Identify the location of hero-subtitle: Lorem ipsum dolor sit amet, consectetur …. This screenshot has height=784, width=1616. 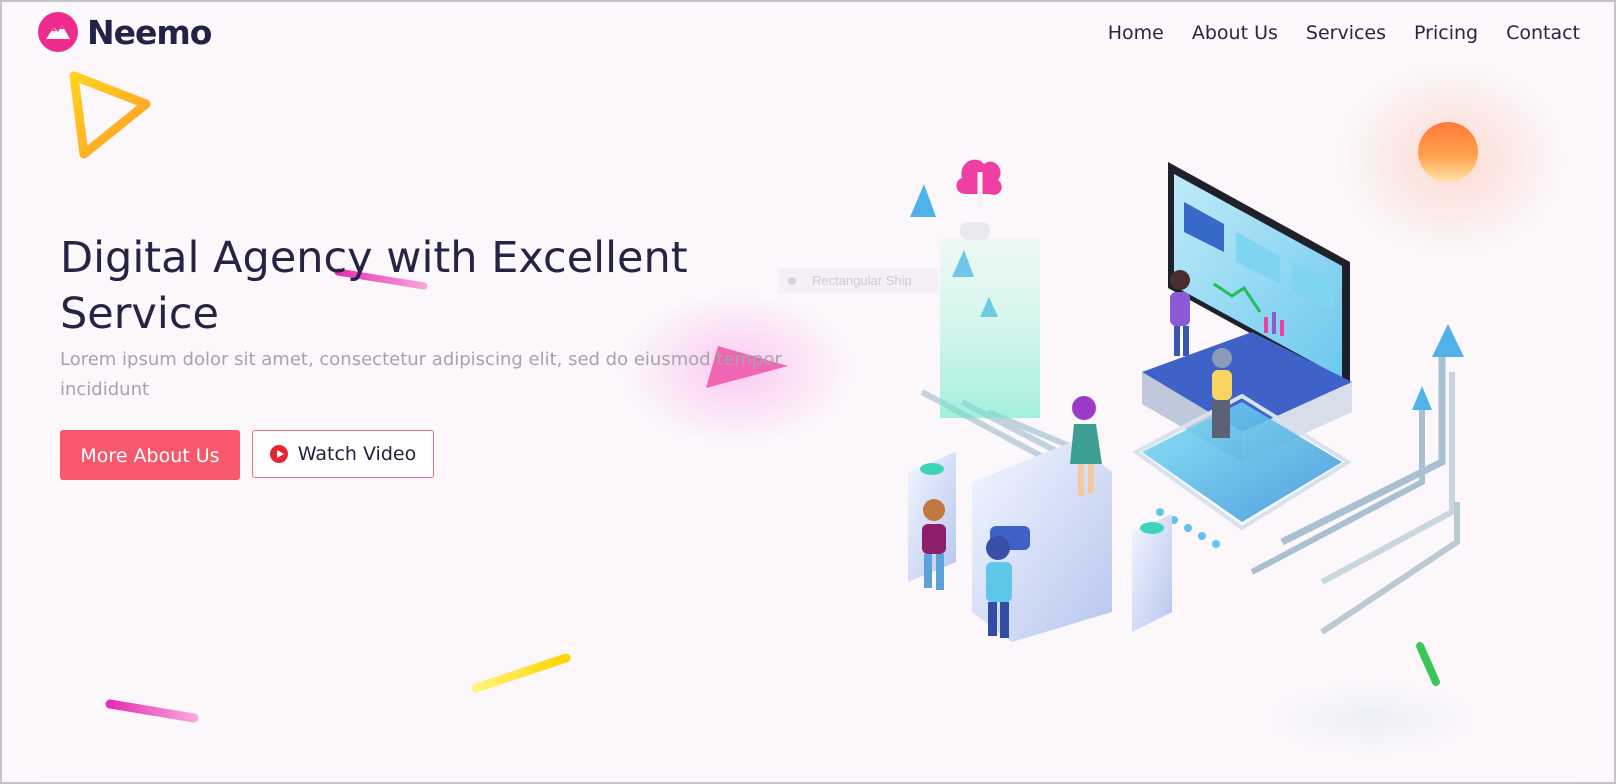
(421, 374).